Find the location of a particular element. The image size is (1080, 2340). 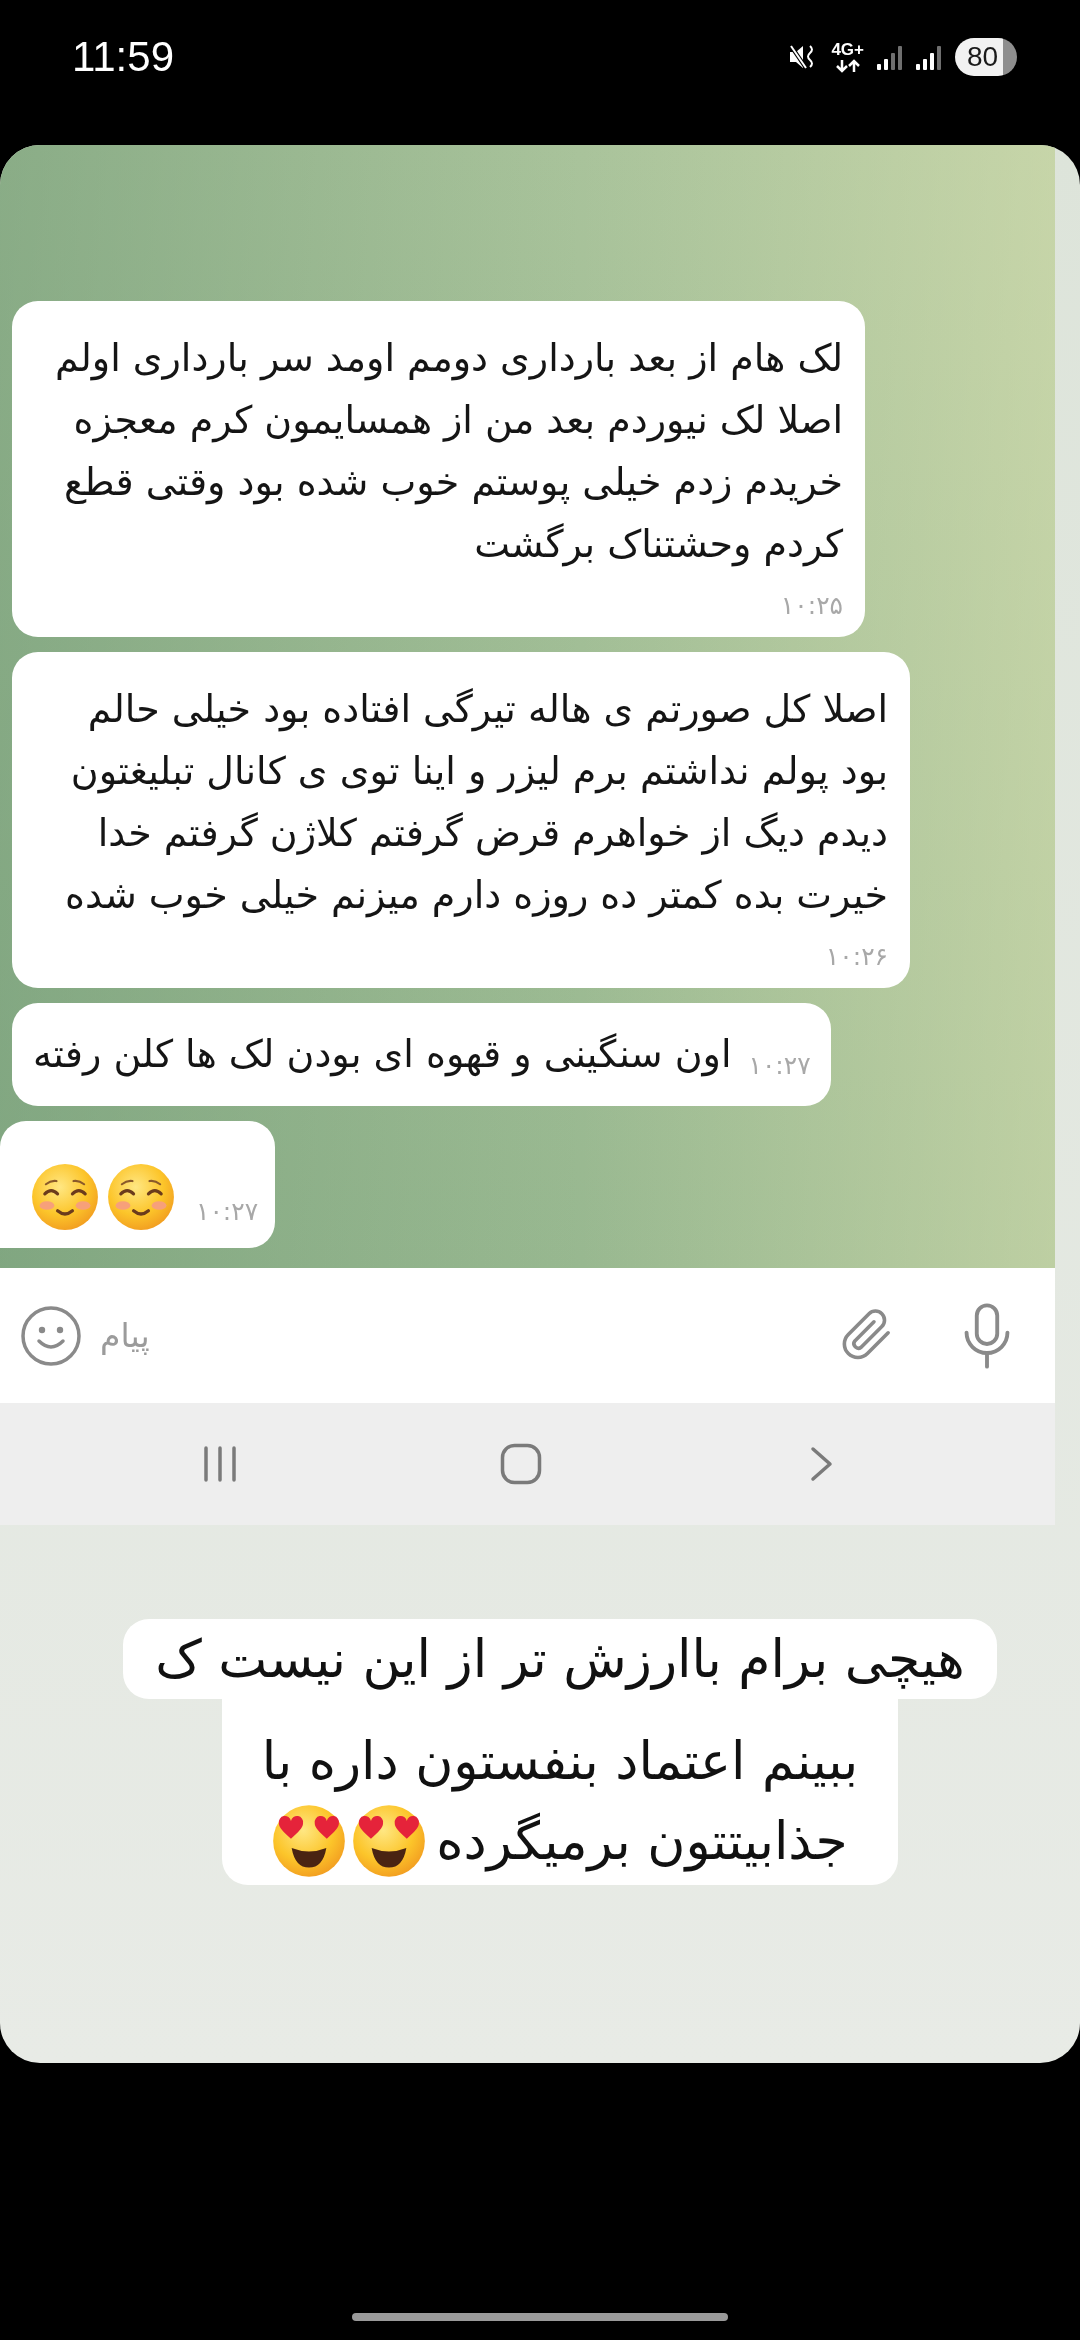

network-type-label: 4G+ is located at coordinates (847, 50).